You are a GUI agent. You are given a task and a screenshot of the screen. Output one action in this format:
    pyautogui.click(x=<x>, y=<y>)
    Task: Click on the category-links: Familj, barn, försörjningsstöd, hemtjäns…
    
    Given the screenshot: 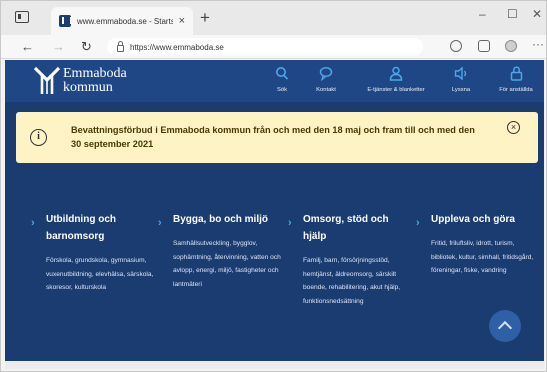 What is the action you would take?
    pyautogui.click(x=352, y=281)
    